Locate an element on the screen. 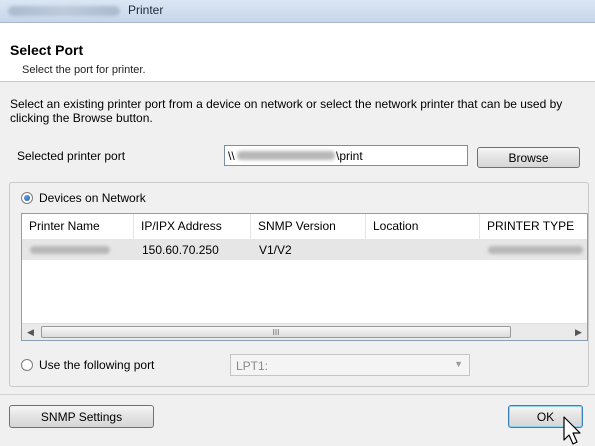 The width and height of the screenshot is (595, 446). column-snmp-version: SNMP Version is located at coordinates (308, 226).